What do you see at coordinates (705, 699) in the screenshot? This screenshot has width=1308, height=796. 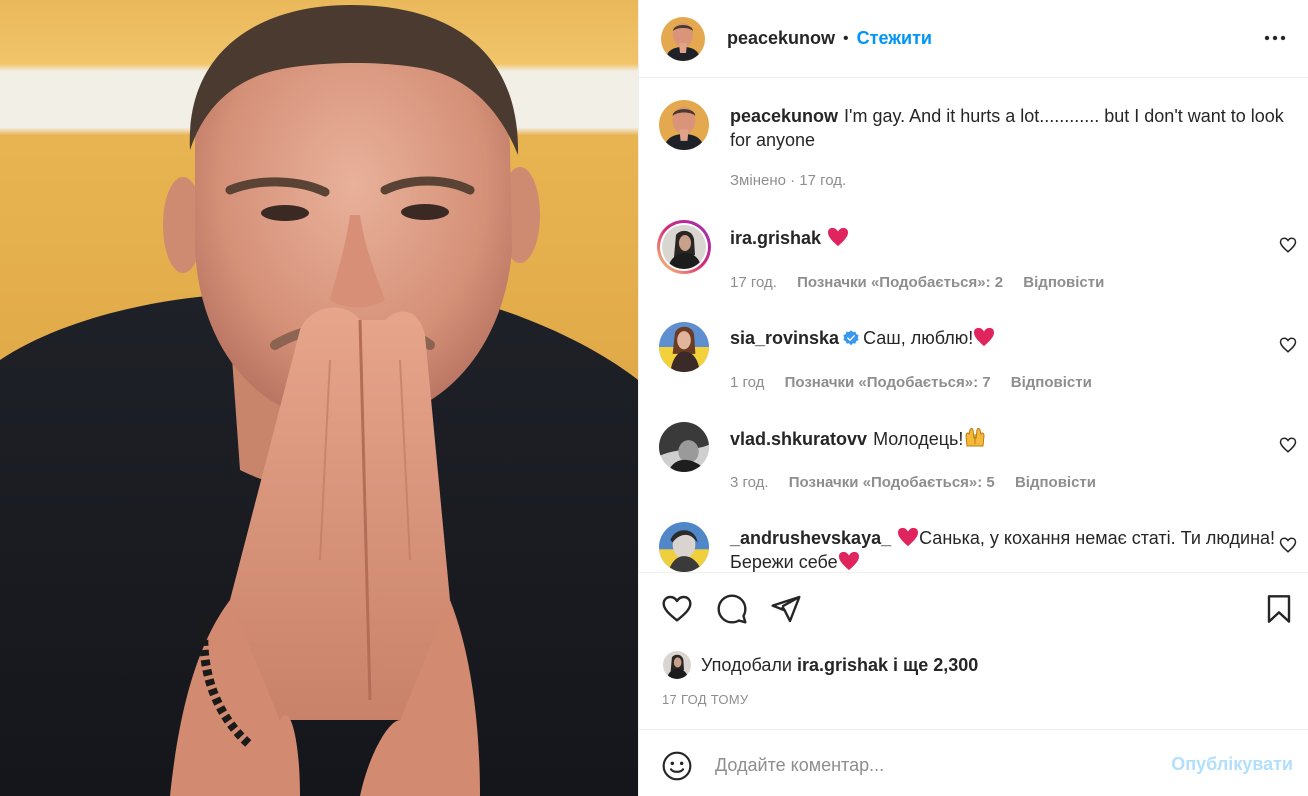 I see `post-time-ago: 17 ГОД ТОМУ` at bounding box center [705, 699].